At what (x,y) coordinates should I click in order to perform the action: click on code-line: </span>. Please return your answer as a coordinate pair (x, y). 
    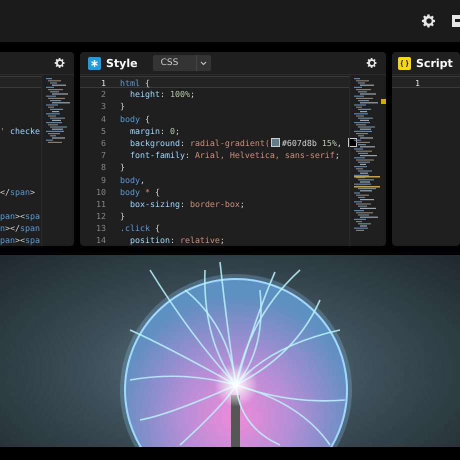
    Looking at the image, I should click on (17, 192).